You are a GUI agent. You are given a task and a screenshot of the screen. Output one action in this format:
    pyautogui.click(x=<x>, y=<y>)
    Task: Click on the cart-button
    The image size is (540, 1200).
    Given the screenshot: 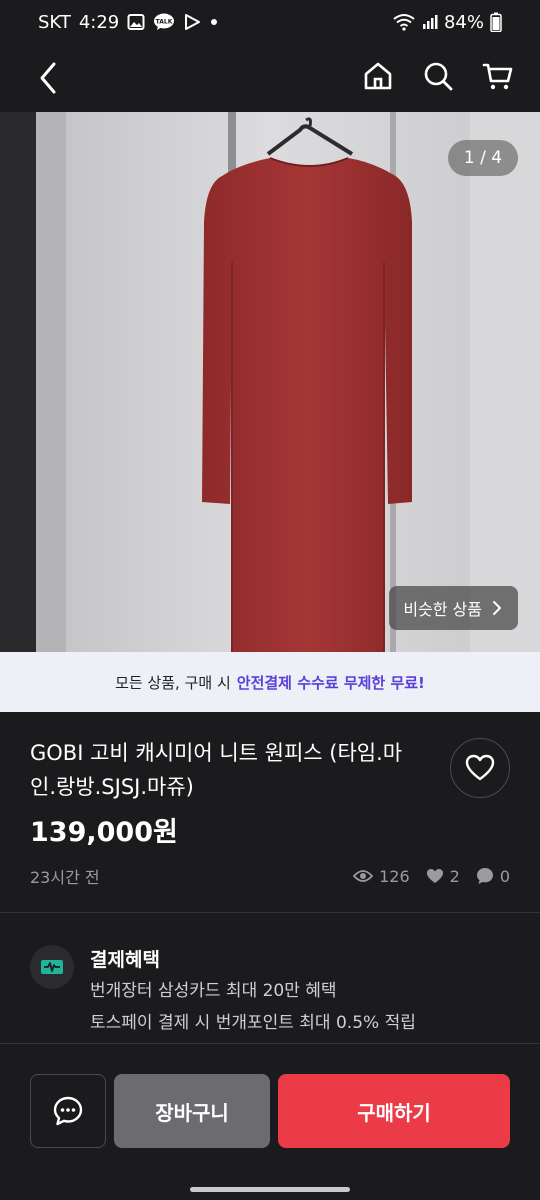 What is the action you would take?
    pyautogui.click(x=498, y=76)
    